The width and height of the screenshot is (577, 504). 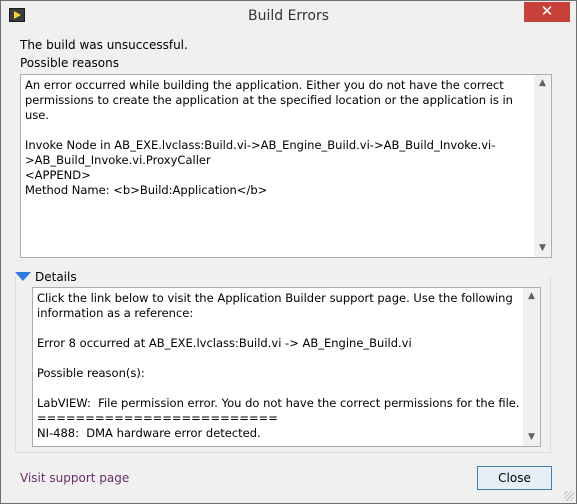 What do you see at coordinates (547, 12) in the screenshot?
I see `window-close-button: ✕` at bounding box center [547, 12].